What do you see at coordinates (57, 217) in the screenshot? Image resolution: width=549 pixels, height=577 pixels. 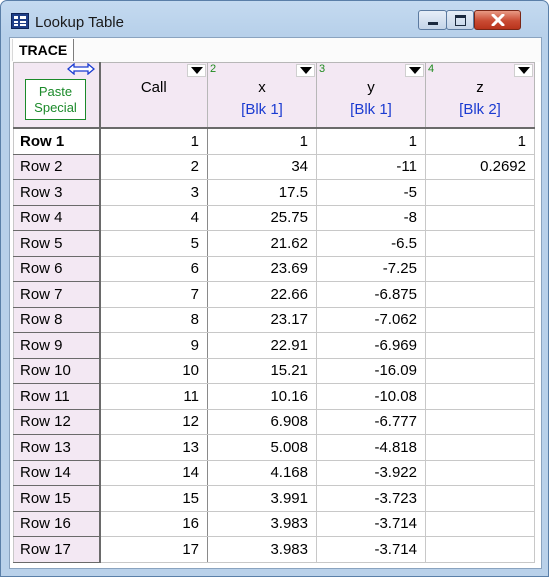 I see `row-label: Row 4` at bounding box center [57, 217].